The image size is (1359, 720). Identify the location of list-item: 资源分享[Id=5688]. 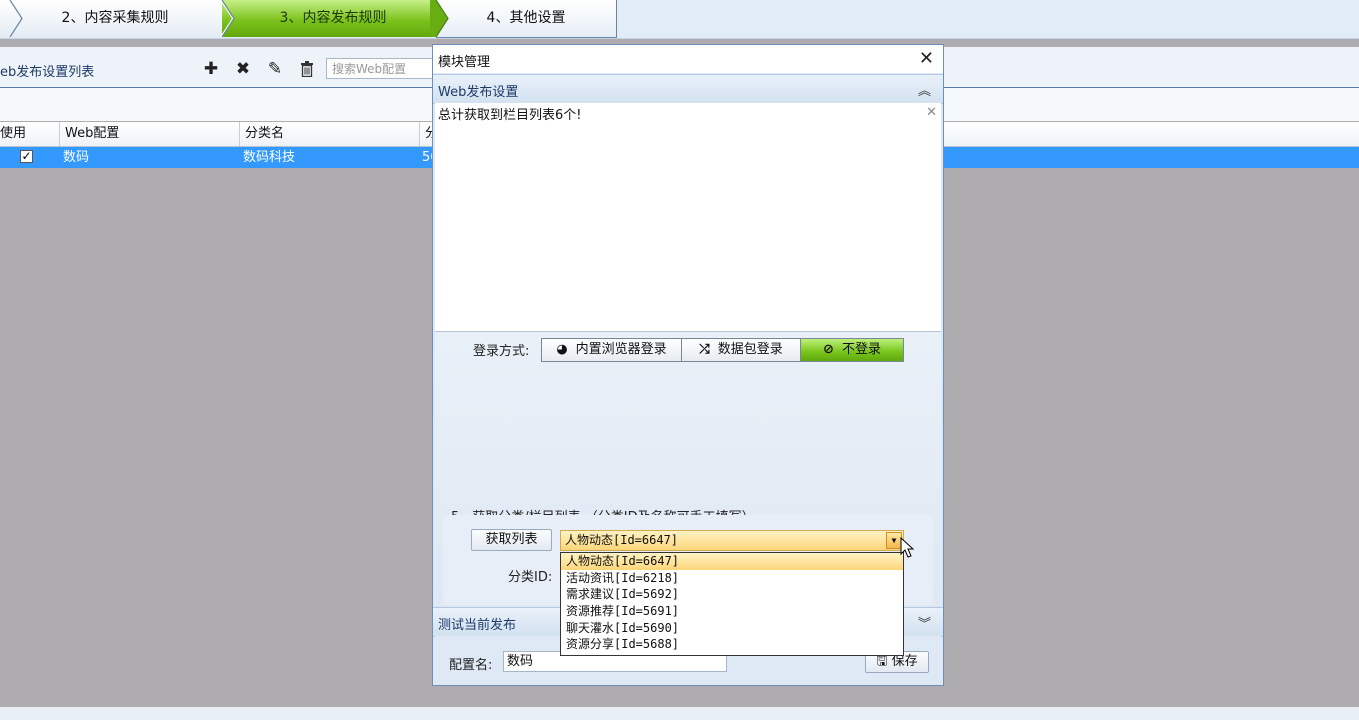
(732, 644).